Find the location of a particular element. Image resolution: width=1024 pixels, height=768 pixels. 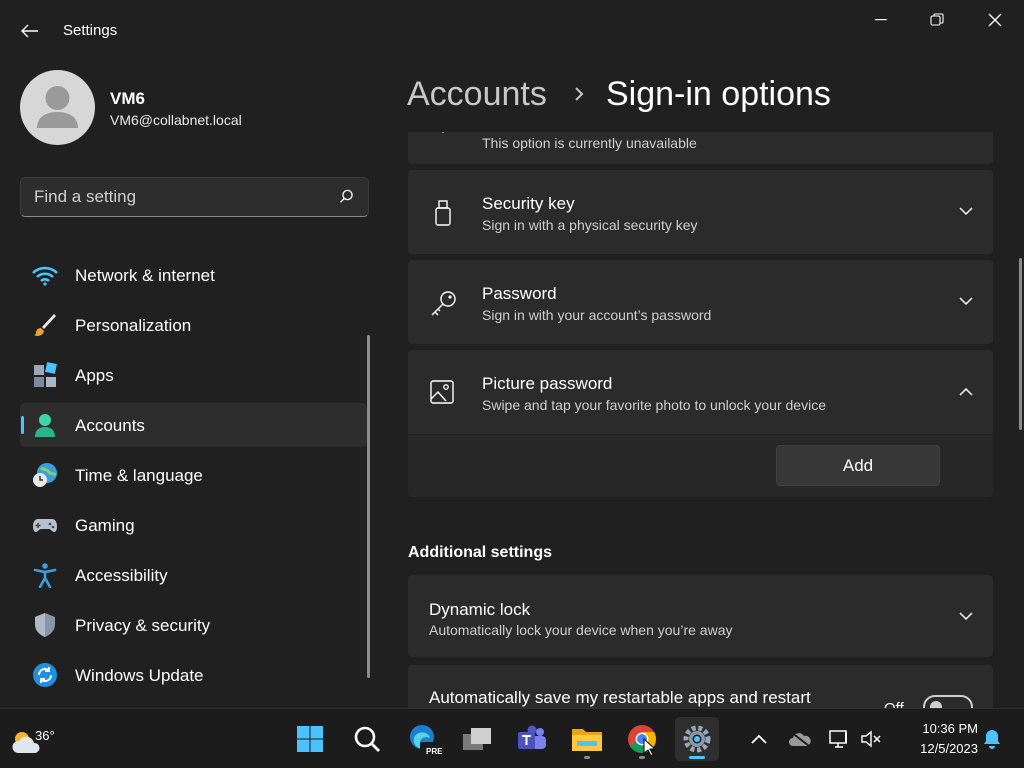

sidebar-item-label: Windows Update is located at coordinates (139, 675).